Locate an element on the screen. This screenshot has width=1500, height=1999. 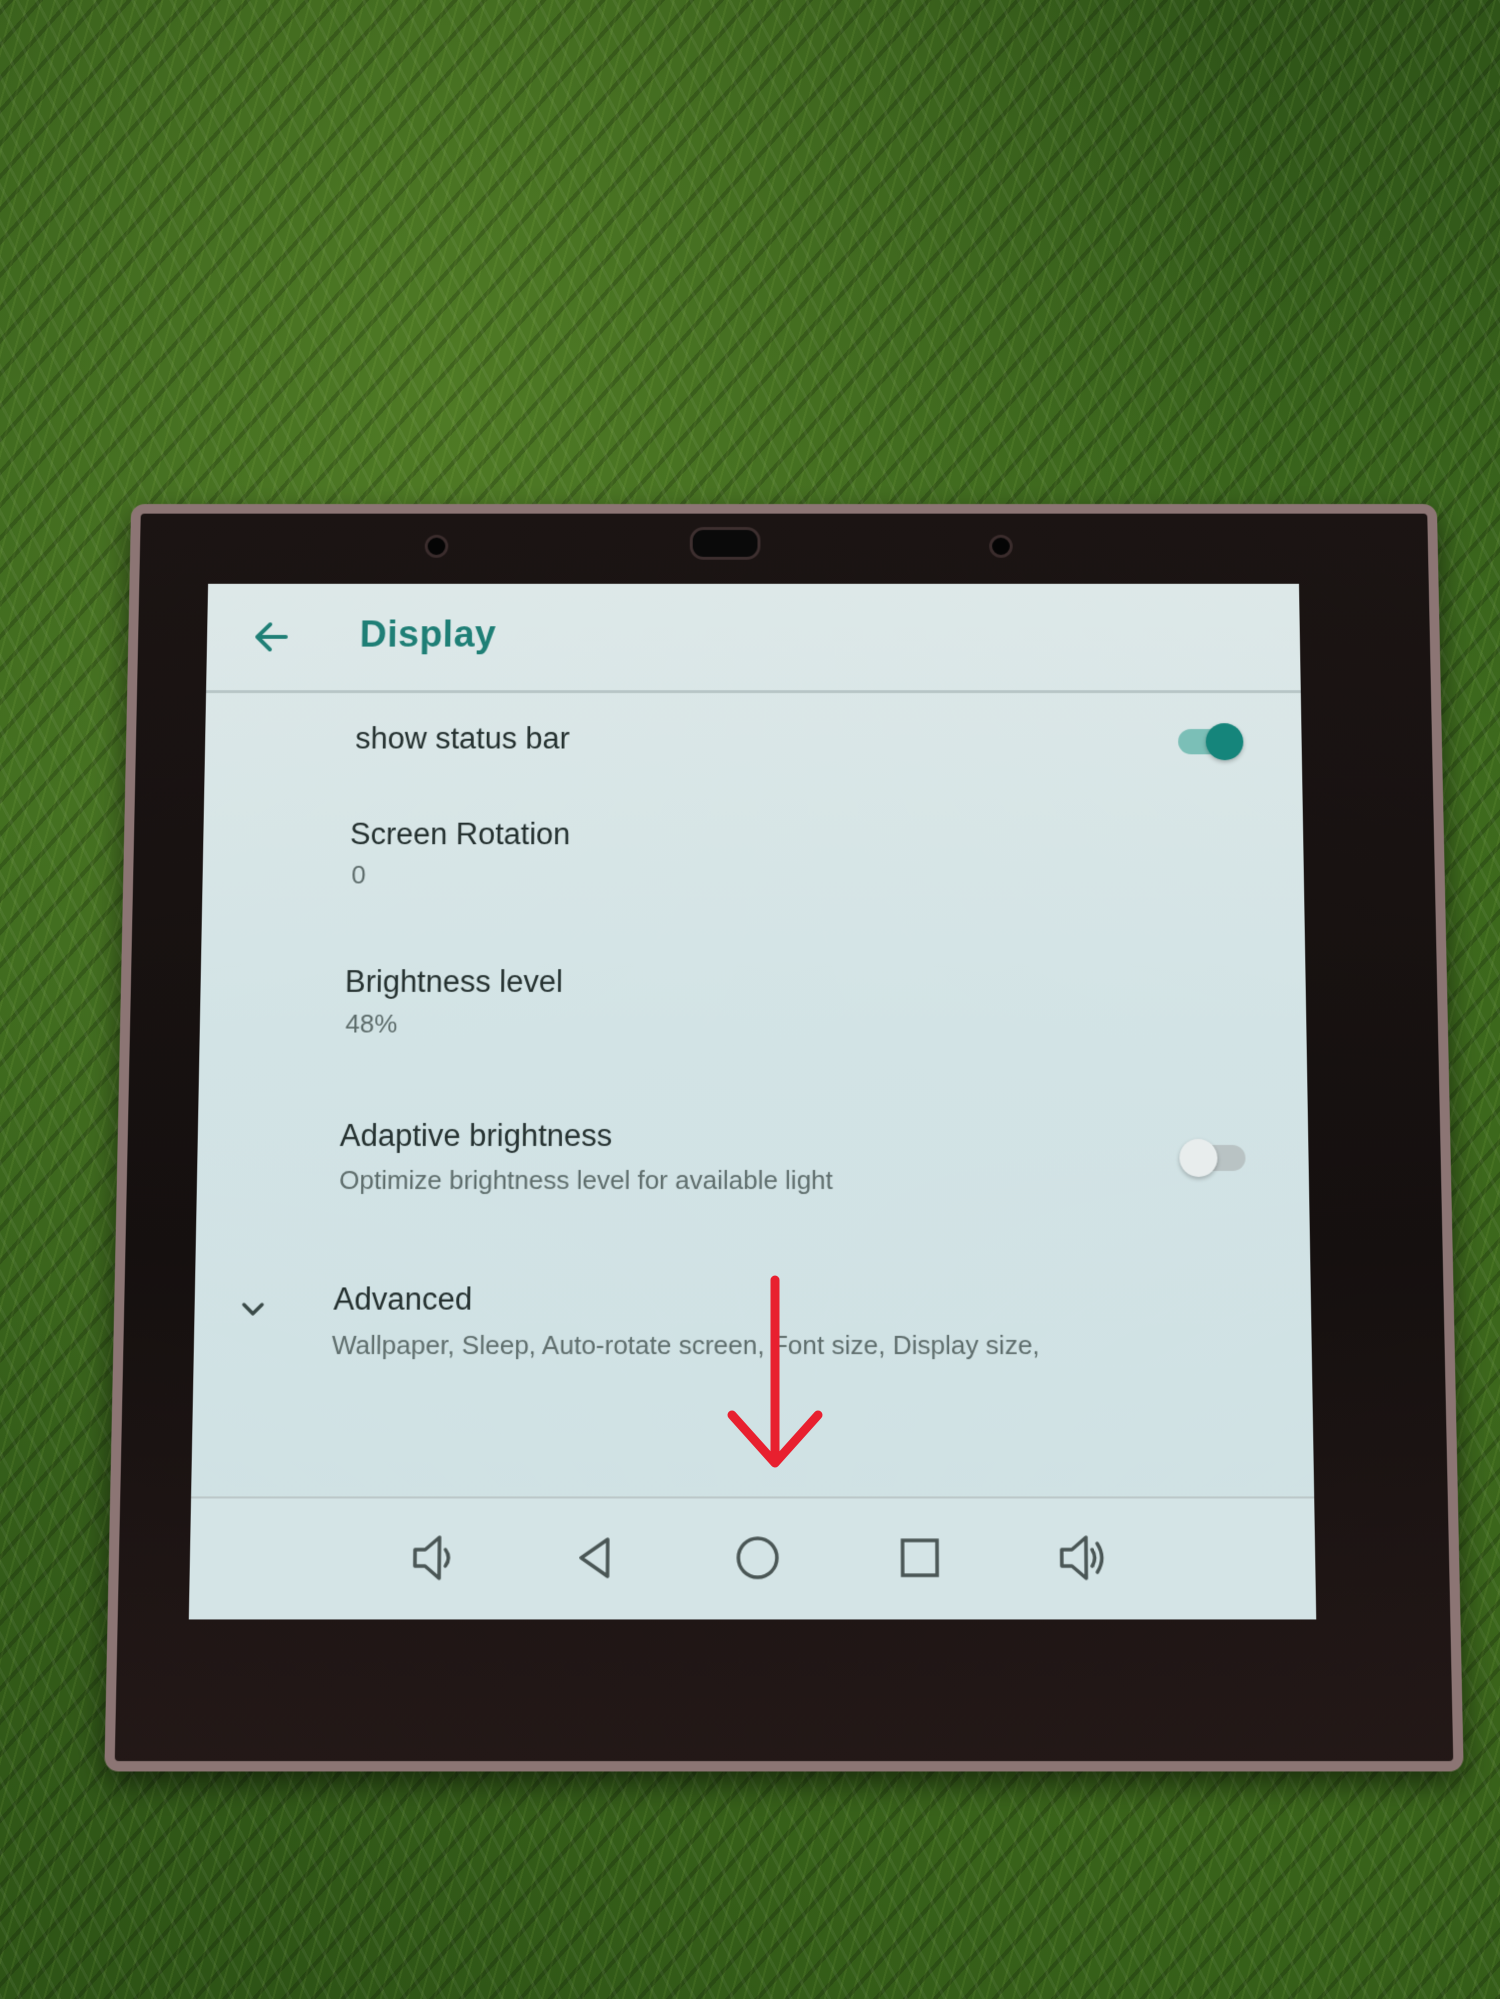
setting-title: Brightness level is located at coordinates (453, 981).